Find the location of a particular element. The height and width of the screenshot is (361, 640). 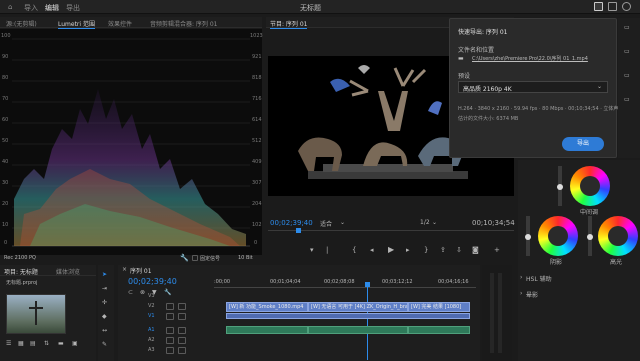

tab-edit: 编辑 is located at coordinates (52, 8).